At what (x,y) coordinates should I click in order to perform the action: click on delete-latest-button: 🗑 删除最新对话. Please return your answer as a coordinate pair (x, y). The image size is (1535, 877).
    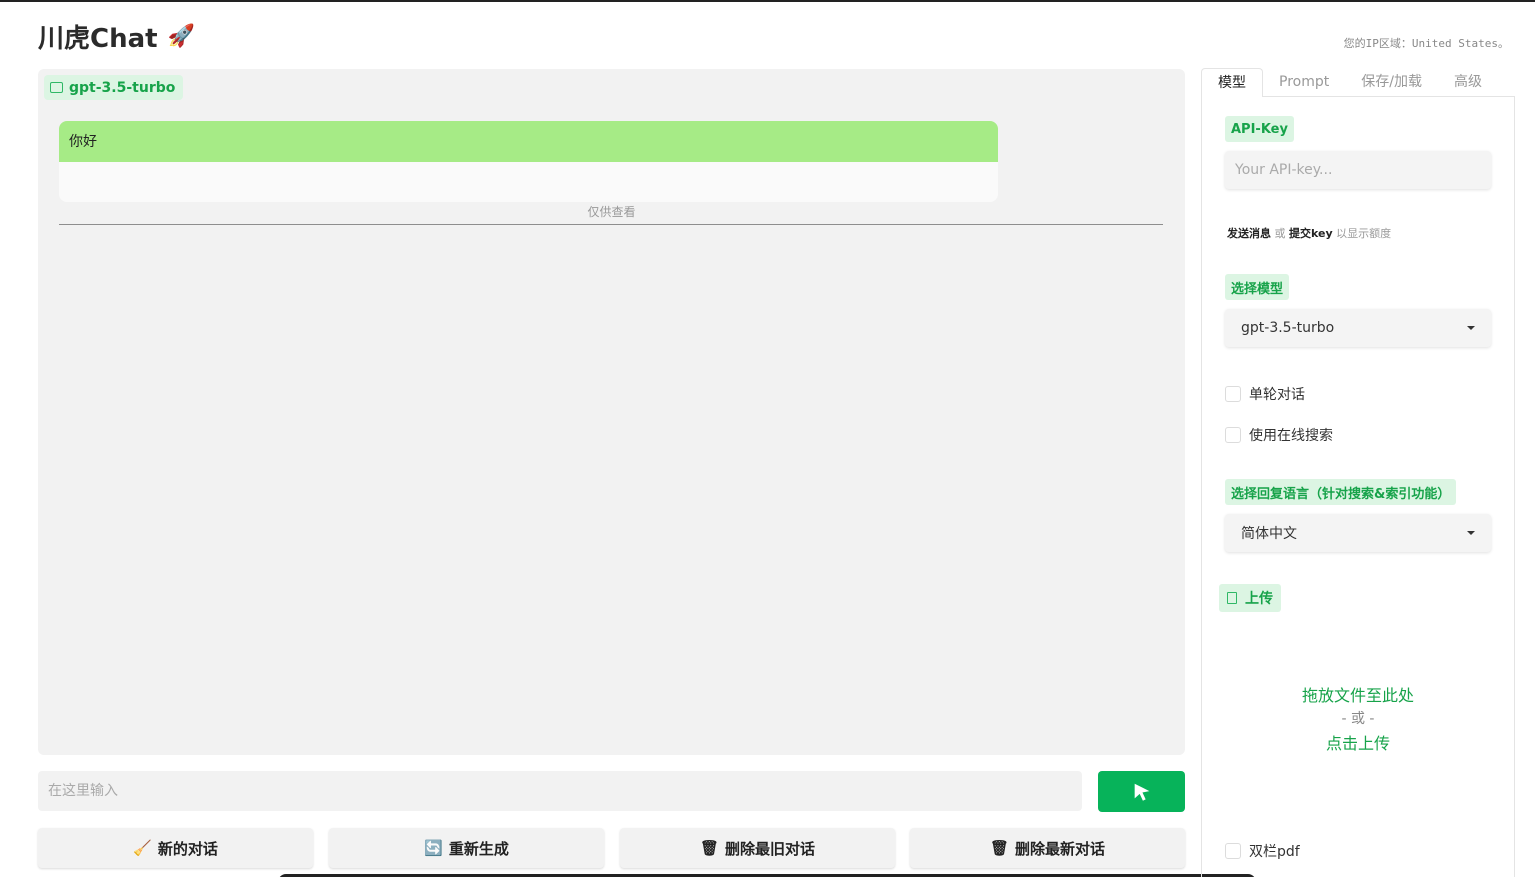
    Looking at the image, I should click on (1047, 848).